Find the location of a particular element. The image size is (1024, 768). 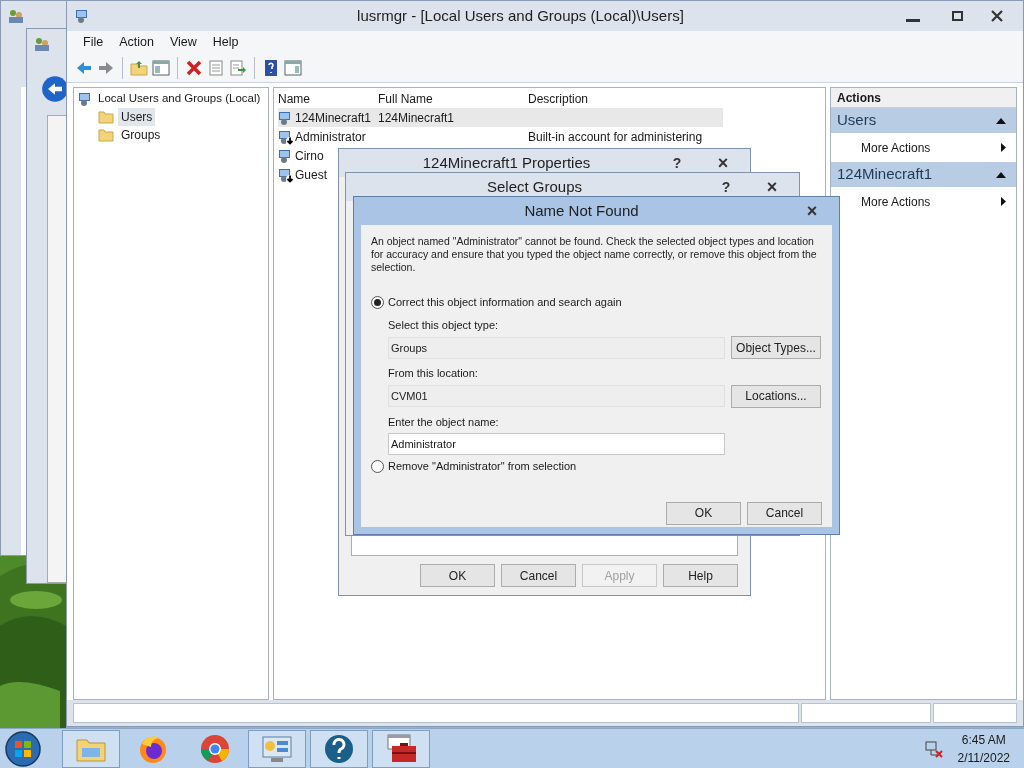

field-label: Enter the object name: is located at coordinates (444, 422).